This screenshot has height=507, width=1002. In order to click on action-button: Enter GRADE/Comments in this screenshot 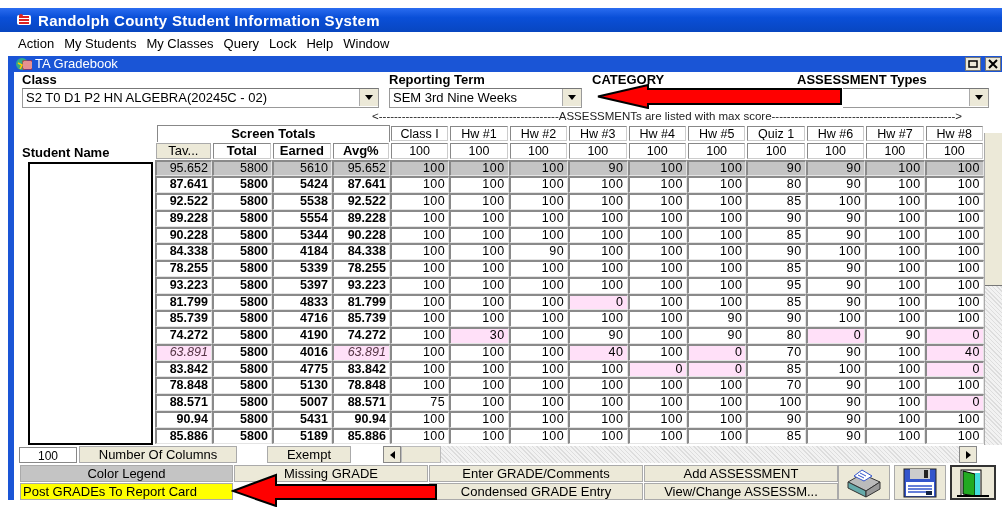, I will do `click(536, 473)`.